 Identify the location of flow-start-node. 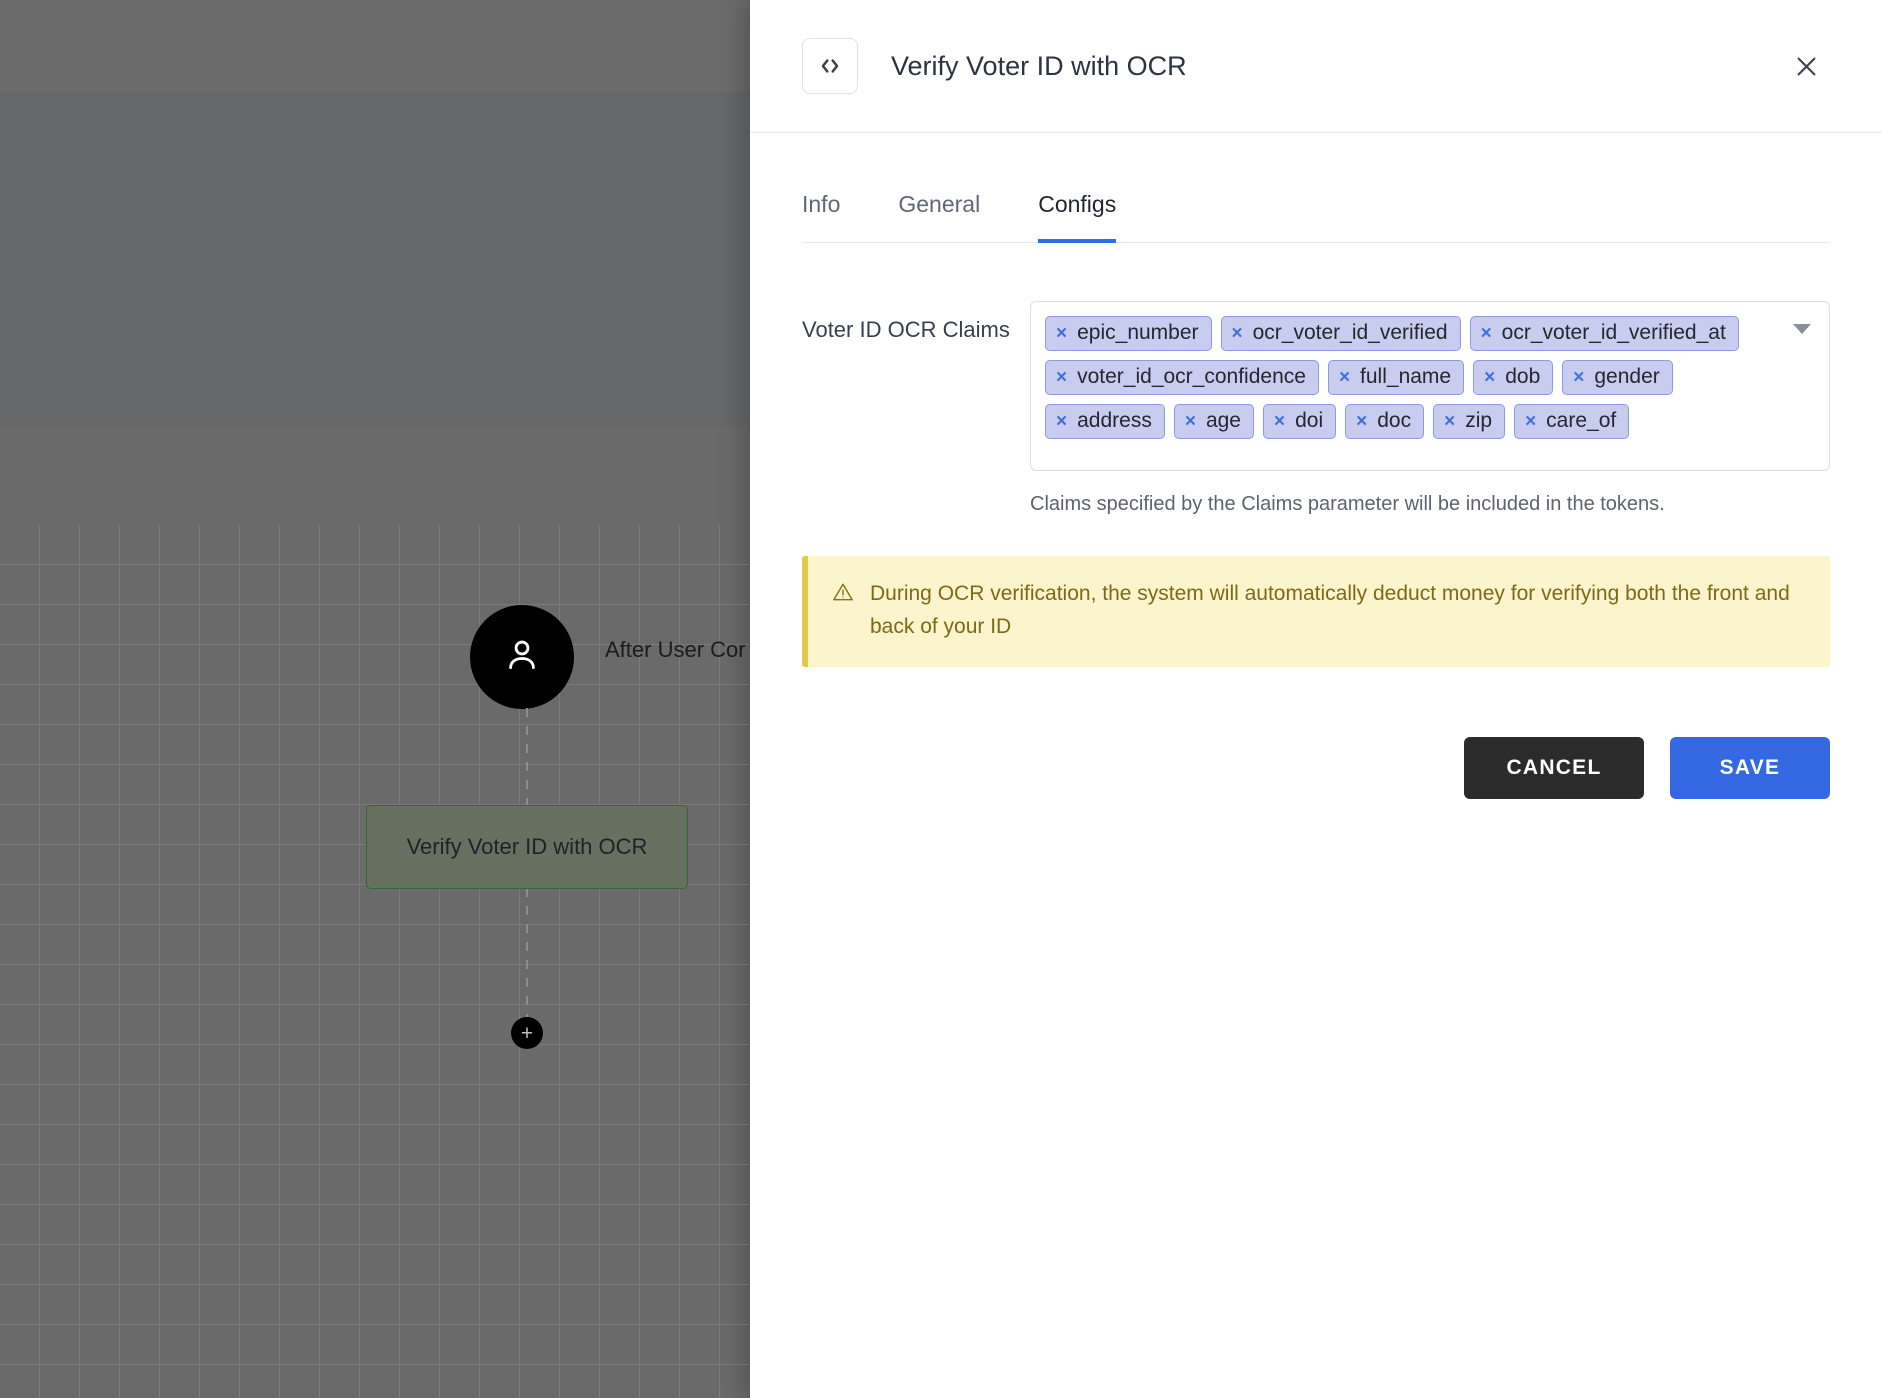
(522, 657).